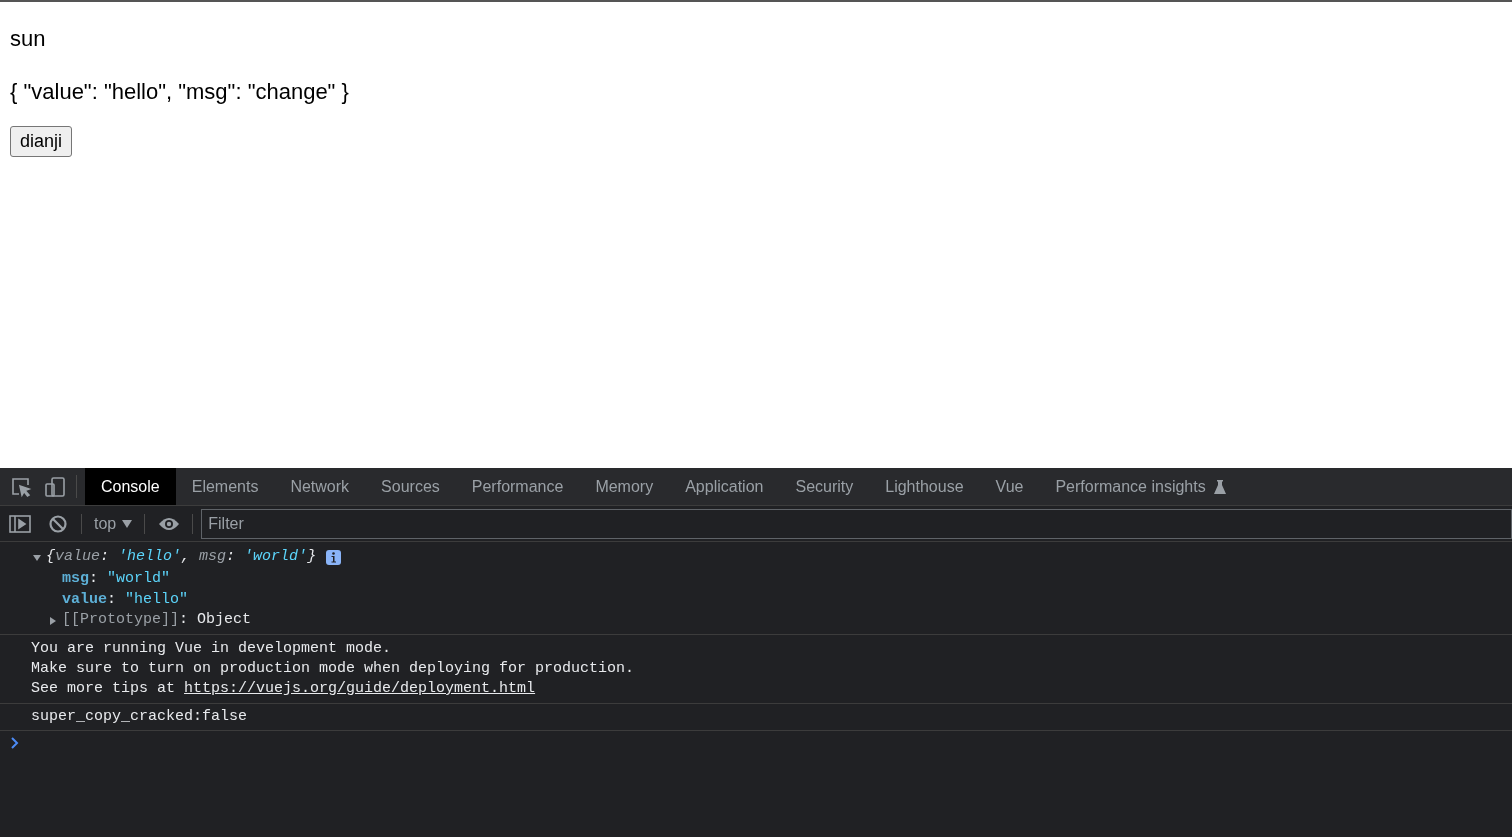 The height and width of the screenshot is (837, 1512). Describe the element at coordinates (55, 486) in the screenshot. I see `device-toolbar-icon` at that location.